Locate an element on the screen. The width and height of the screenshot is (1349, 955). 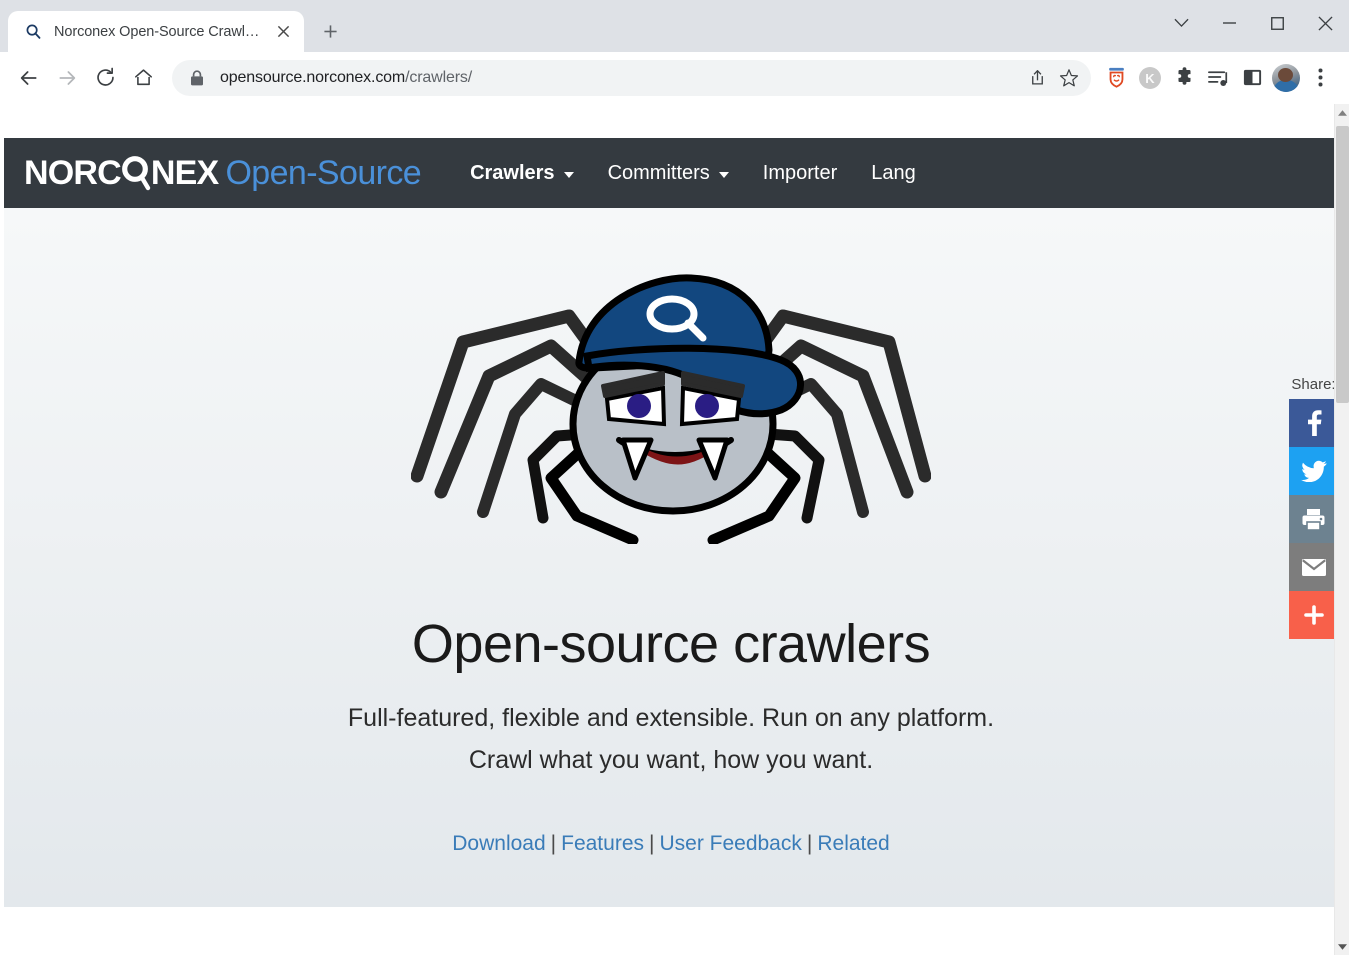
logo-suffix-text: Open-Source is located at coordinates (323, 172).